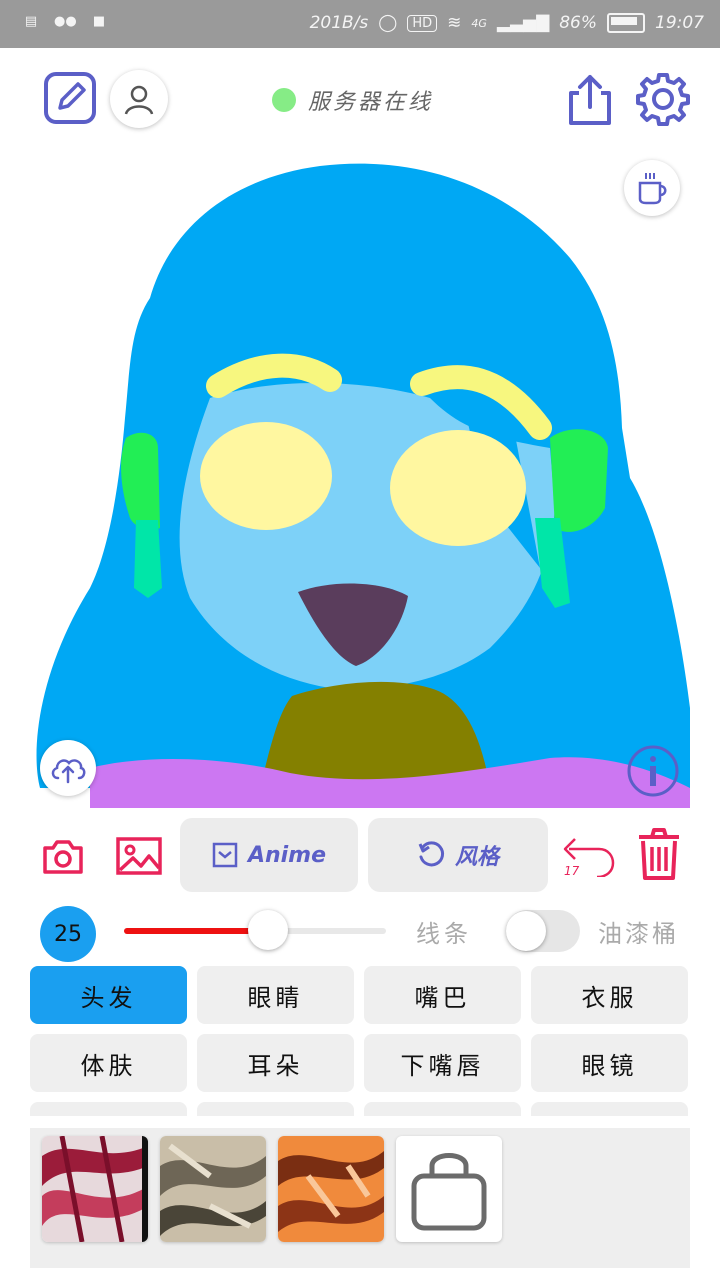 This screenshot has width=720, height=1280. I want to click on undo-button: 17, so click(588, 855).